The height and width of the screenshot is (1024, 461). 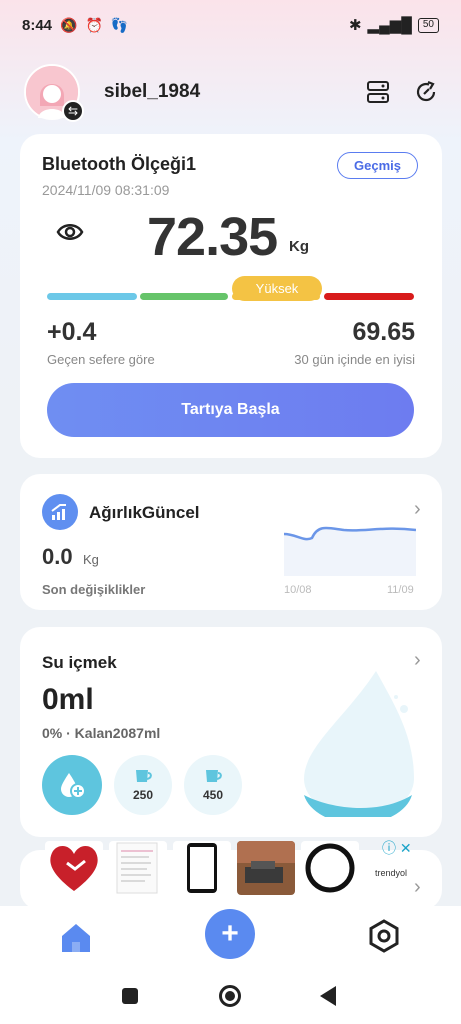 I want to click on mute-icon: 🔕, so click(x=69, y=24).